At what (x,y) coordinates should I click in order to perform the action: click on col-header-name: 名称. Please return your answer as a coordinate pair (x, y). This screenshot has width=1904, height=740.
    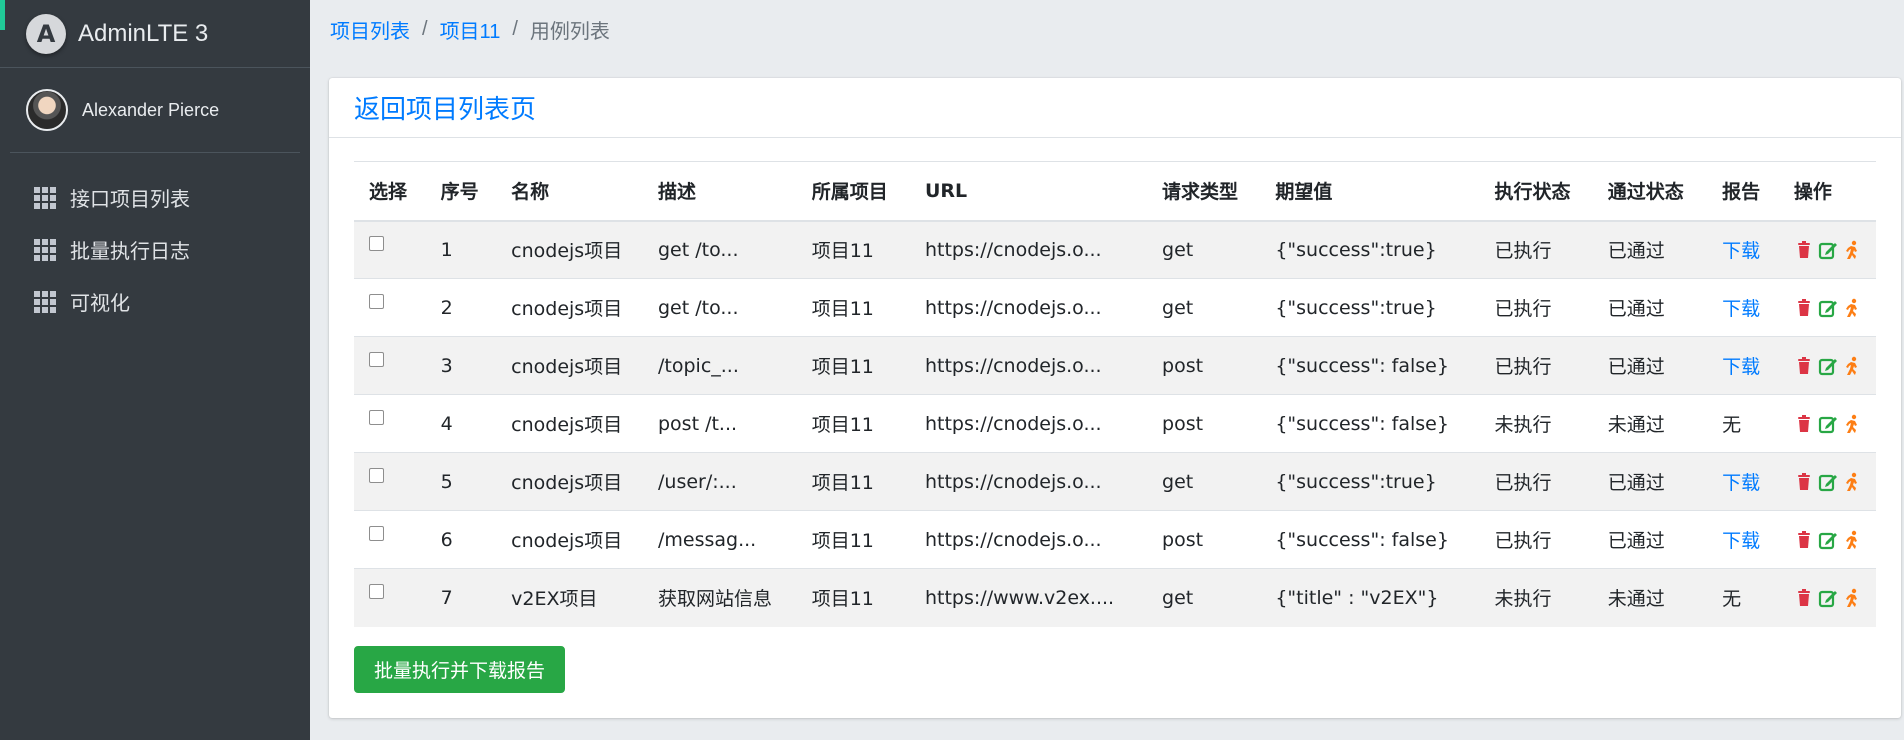
    Looking at the image, I should click on (530, 192).